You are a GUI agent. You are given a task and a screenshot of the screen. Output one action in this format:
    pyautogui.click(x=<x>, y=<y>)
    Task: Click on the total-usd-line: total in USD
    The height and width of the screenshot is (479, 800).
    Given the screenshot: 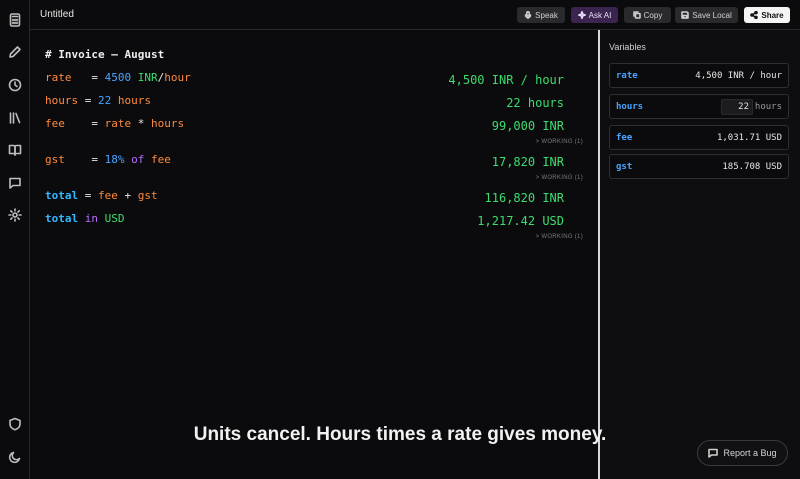 What is the action you would take?
    pyautogui.click(x=85, y=218)
    